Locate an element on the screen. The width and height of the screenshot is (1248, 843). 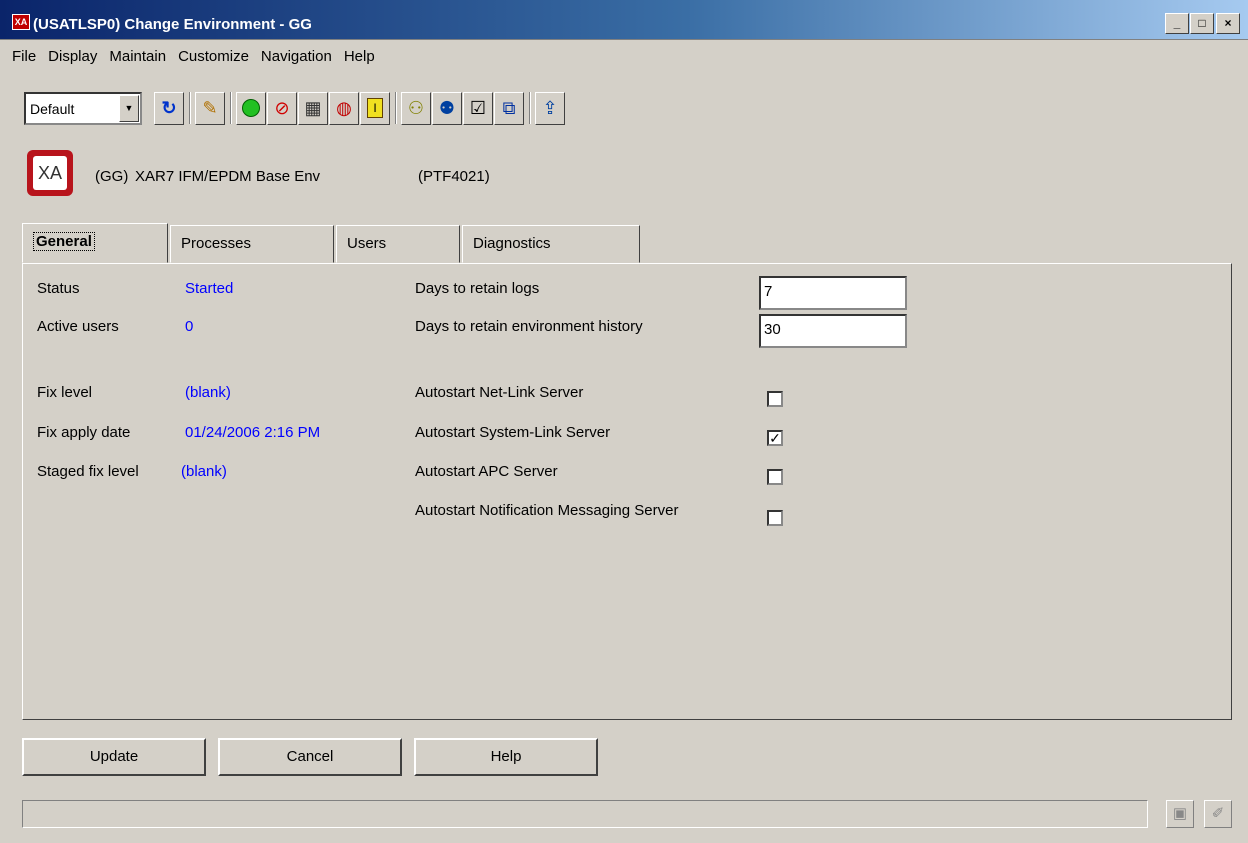
edit-pencil-icon: ✎ is located at coordinates (210, 108).